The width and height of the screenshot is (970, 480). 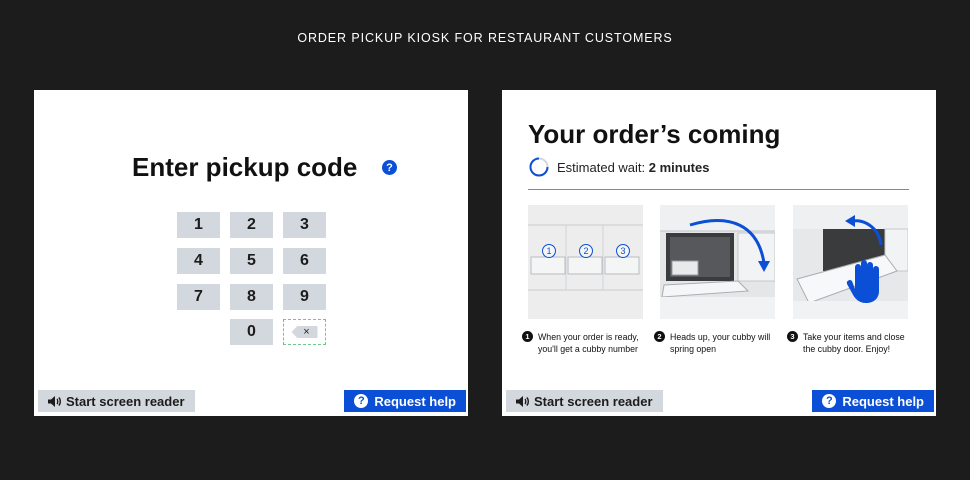 What do you see at coordinates (304, 261) in the screenshot?
I see `keypad-key-6: 6` at bounding box center [304, 261].